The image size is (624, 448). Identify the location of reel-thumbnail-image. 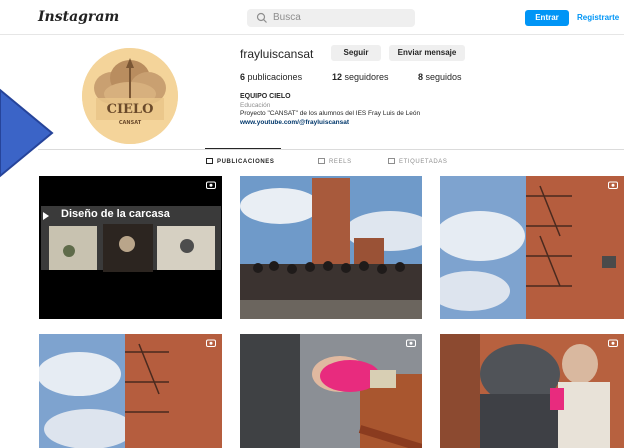
(130, 247).